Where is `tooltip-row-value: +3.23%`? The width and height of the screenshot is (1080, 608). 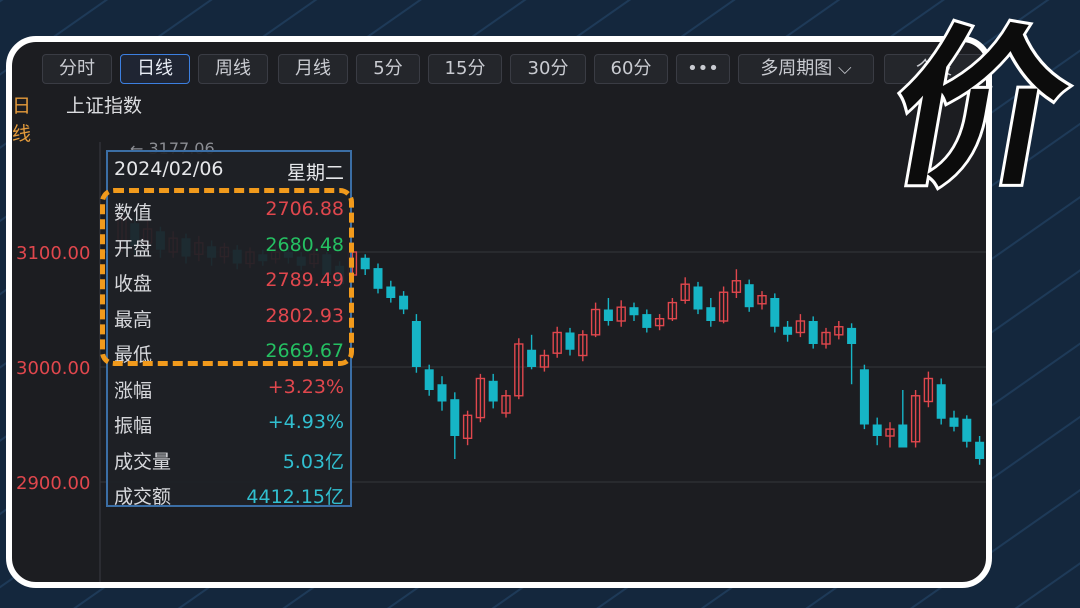 tooltip-row-value: +3.23% is located at coordinates (305, 386).